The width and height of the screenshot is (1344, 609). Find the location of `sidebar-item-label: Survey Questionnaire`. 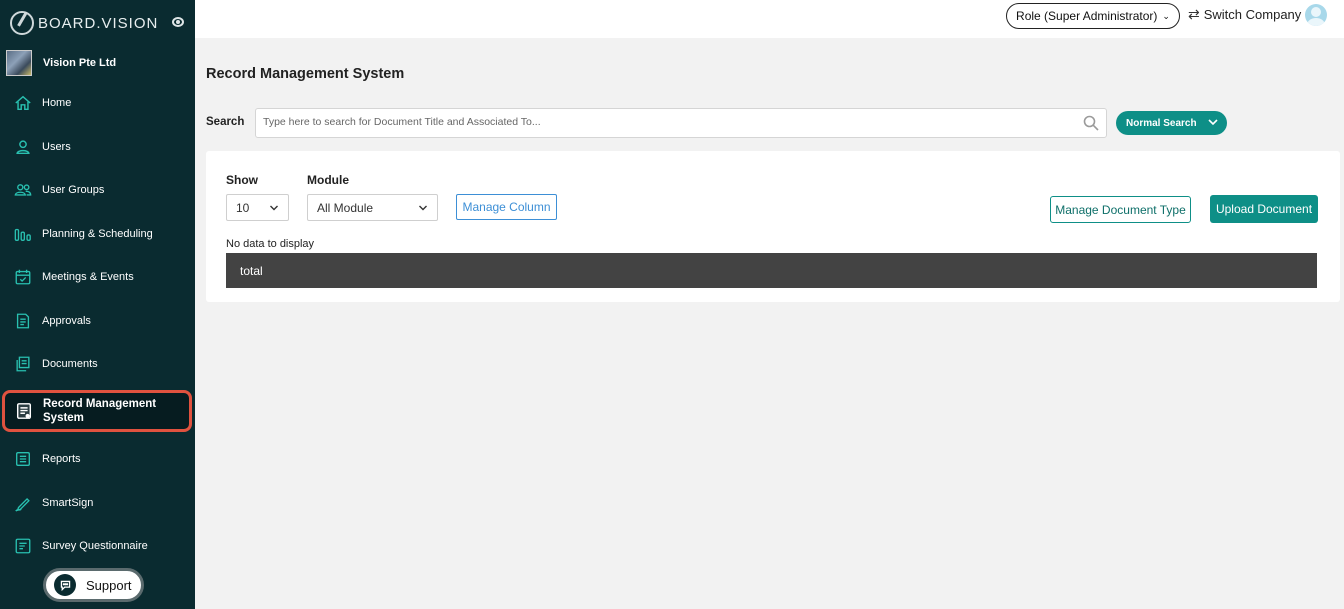

sidebar-item-label: Survey Questionnaire is located at coordinates (95, 546).